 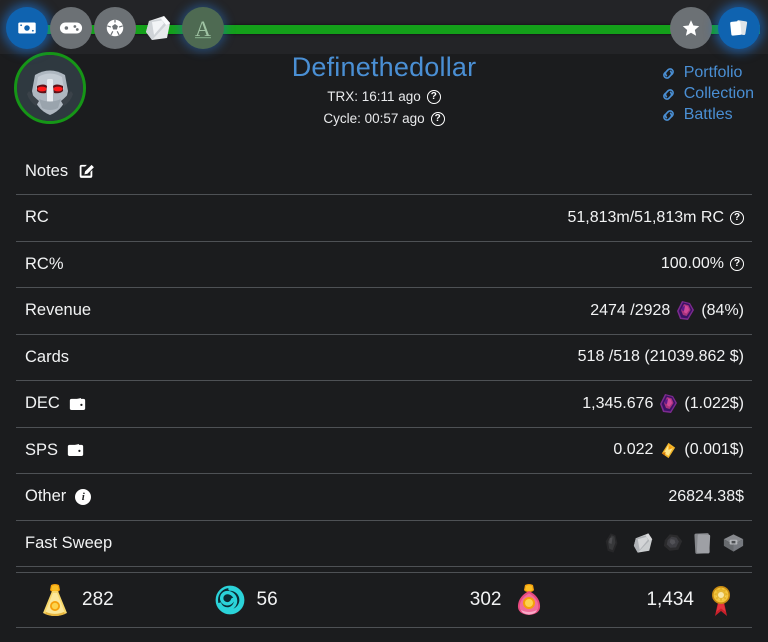 What do you see at coordinates (86, 171) in the screenshot?
I see `edit-icon` at bounding box center [86, 171].